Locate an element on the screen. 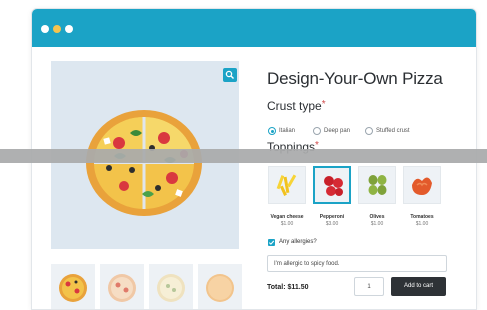 Image resolution: width=487 pixels, height=310 pixels. crust-option-stuffed: Stuffed crust is located at coordinates (387, 132).